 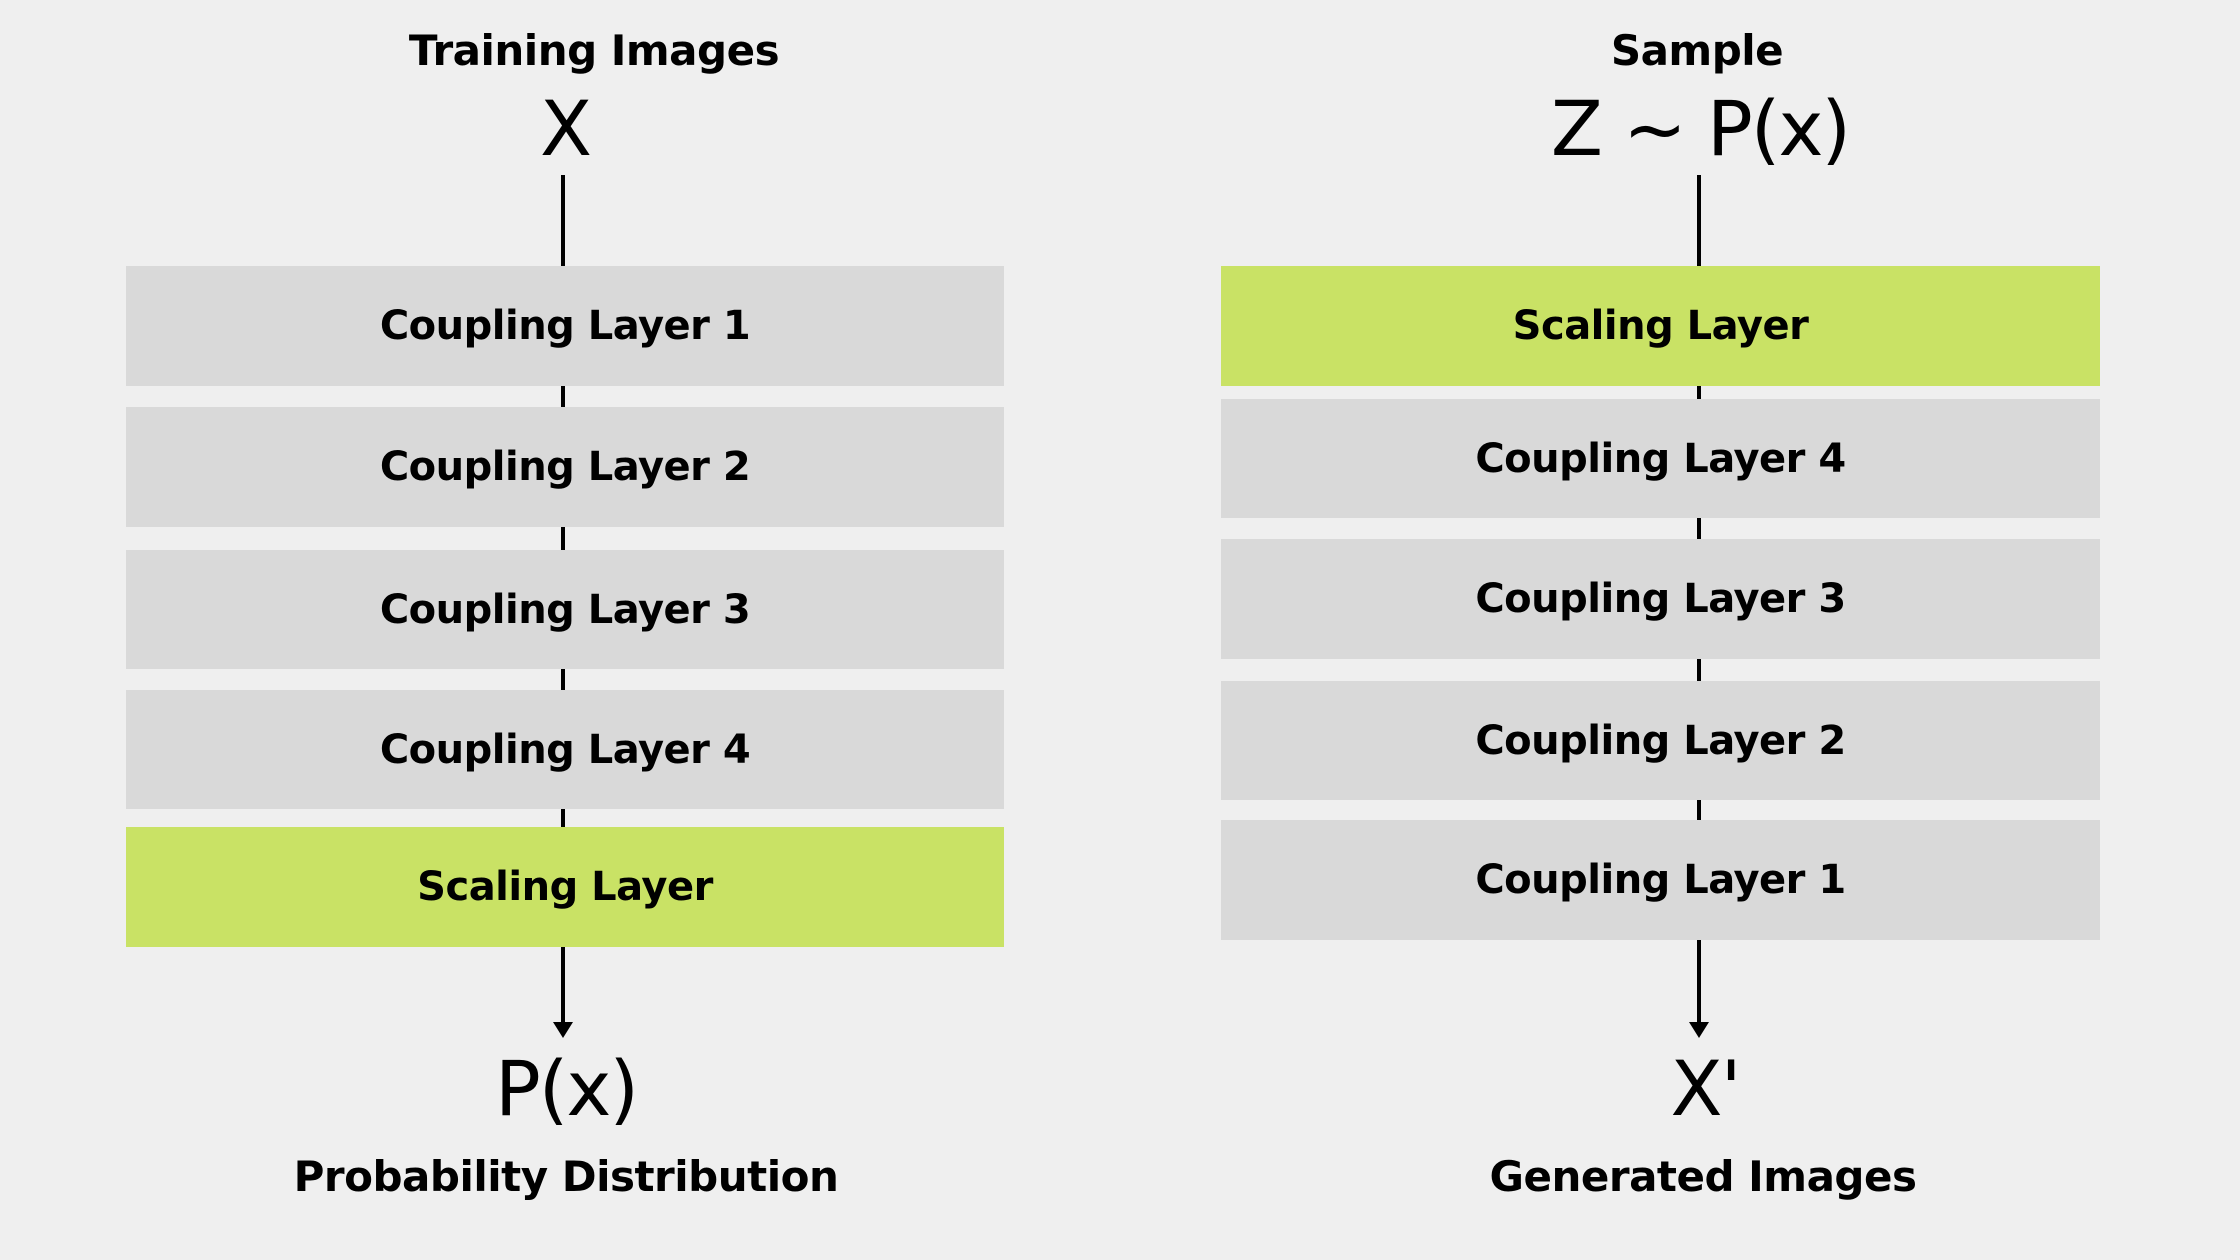 What do you see at coordinates (1697, 50) in the screenshot?
I see `right-title: Sample` at bounding box center [1697, 50].